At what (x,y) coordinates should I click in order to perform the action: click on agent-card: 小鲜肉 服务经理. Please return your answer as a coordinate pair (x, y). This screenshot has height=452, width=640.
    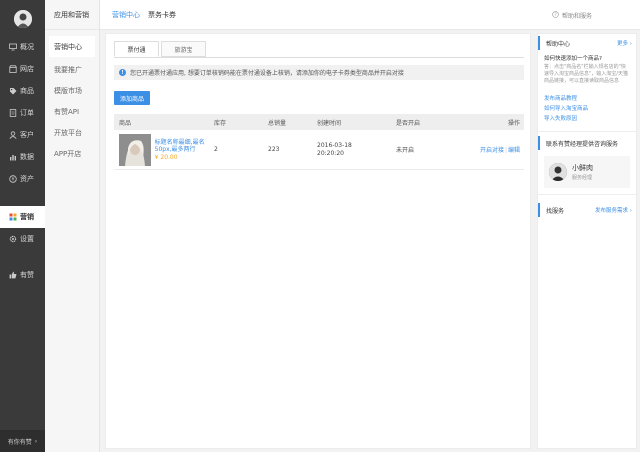
    Looking at the image, I should click on (587, 172).